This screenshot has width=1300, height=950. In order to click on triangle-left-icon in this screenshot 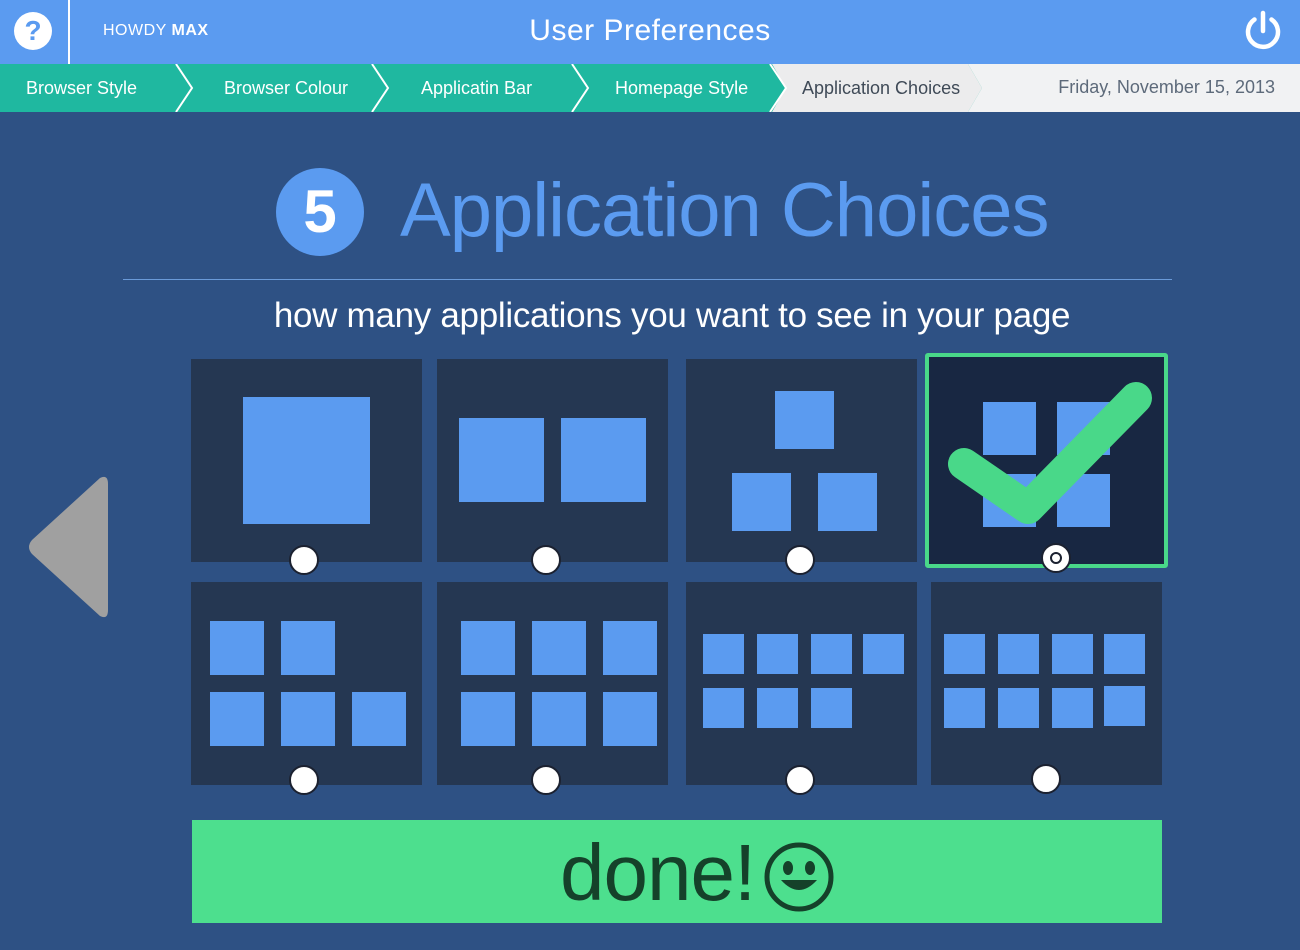, I will do `click(68, 547)`.